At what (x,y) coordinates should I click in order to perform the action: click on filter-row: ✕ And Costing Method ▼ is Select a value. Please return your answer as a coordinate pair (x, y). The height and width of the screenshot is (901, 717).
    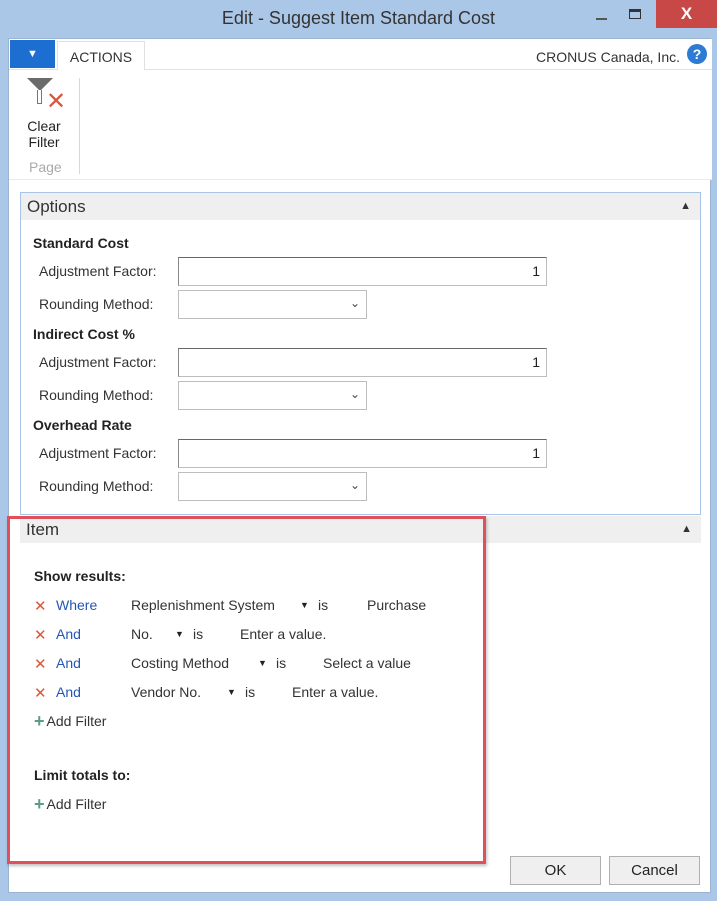
    Looking at the image, I should click on (334, 665).